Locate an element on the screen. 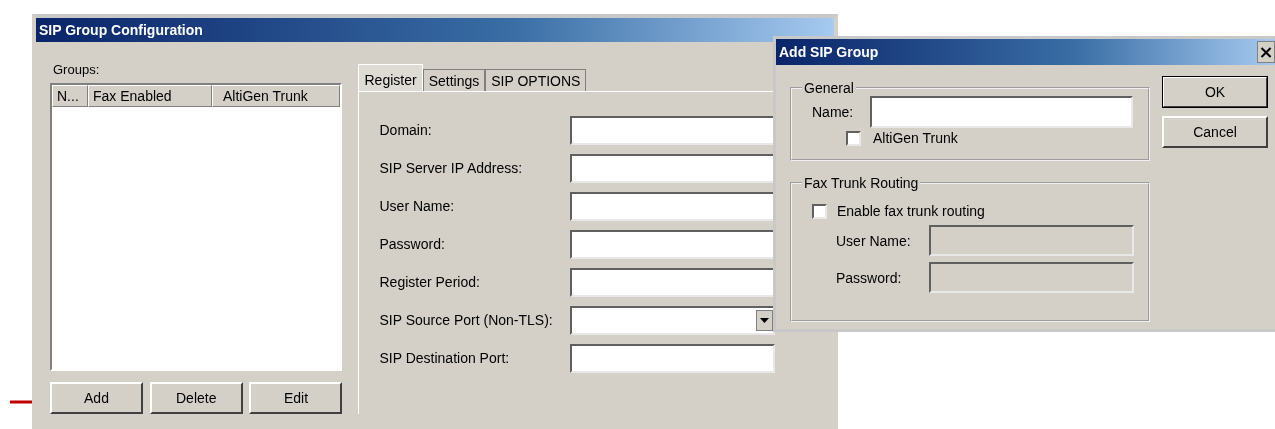 The width and height of the screenshot is (1275, 429). dropdown-field is located at coordinates (673, 320).